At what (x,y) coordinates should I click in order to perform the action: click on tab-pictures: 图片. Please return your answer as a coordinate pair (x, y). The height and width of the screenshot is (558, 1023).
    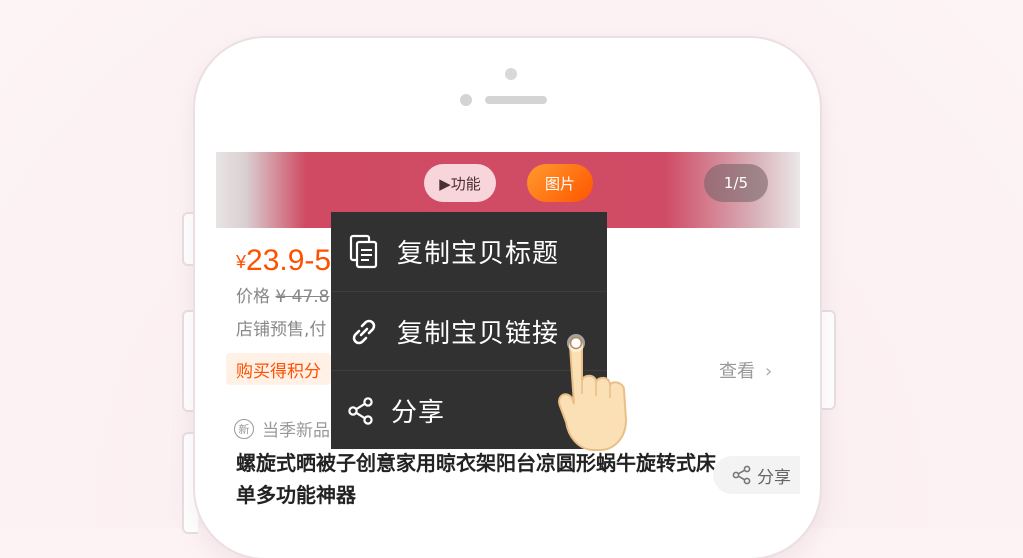
    Looking at the image, I should click on (560, 183).